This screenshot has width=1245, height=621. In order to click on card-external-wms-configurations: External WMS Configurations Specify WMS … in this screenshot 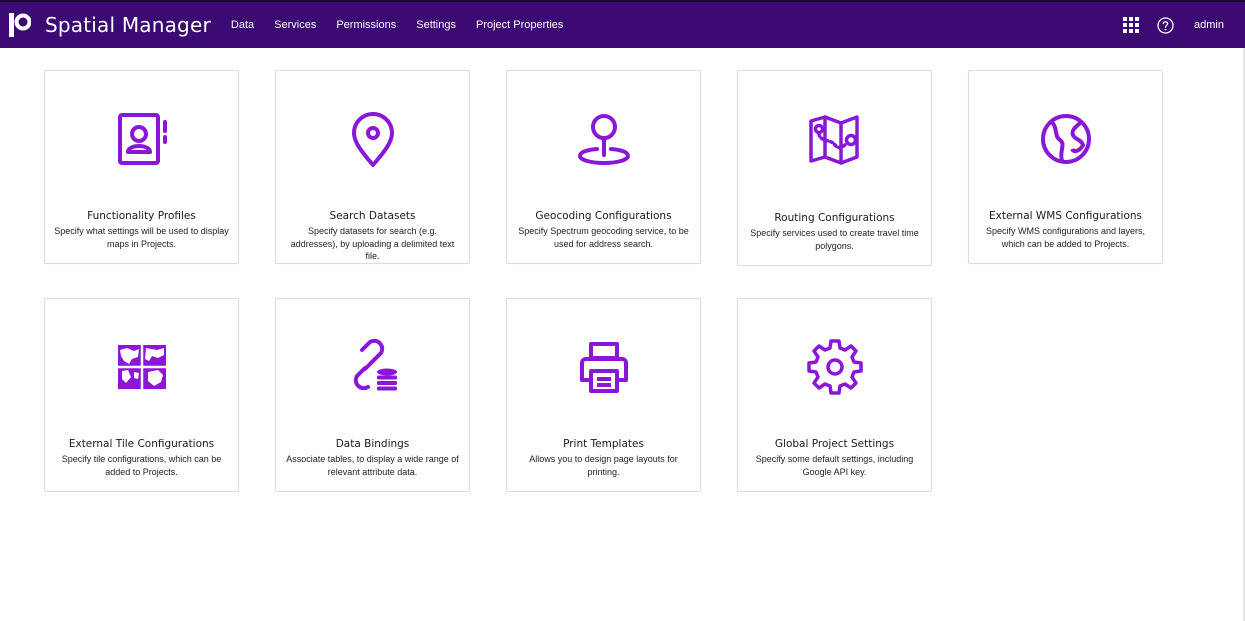, I will do `click(1065, 167)`.